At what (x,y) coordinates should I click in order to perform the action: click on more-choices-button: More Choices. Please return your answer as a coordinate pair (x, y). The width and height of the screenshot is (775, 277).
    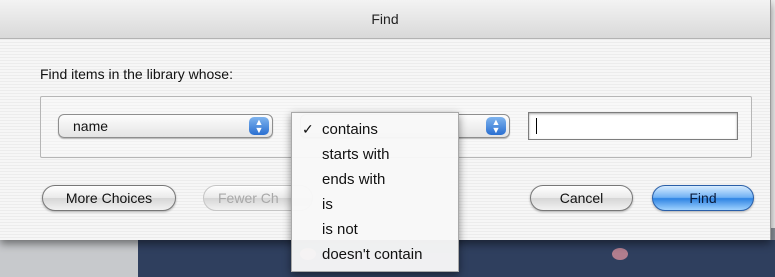
    Looking at the image, I should click on (109, 198).